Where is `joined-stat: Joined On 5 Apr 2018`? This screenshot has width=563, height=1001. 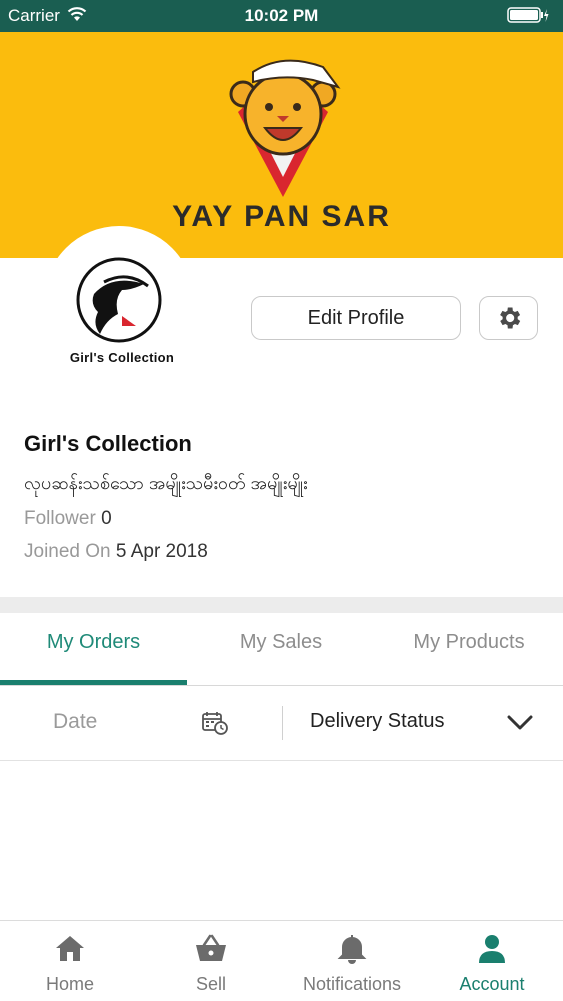
joined-stat: Joined On 5 Apr 2018 is located at coordinates (116, 552).